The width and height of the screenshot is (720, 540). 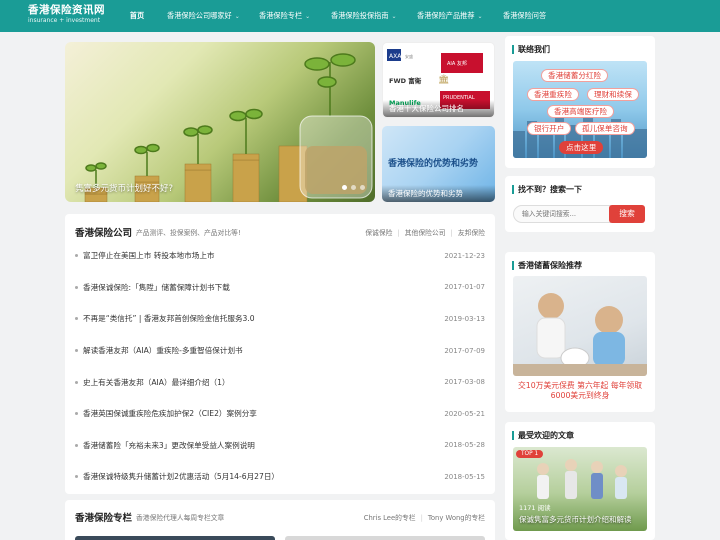 What do you see at coordinates (280, 446) in the screenshot?
I see `list-item: 香港储蓄险「充裕未来3」更改保单受益人案例说明 2018-05-28` at bounding box center [280, 446].